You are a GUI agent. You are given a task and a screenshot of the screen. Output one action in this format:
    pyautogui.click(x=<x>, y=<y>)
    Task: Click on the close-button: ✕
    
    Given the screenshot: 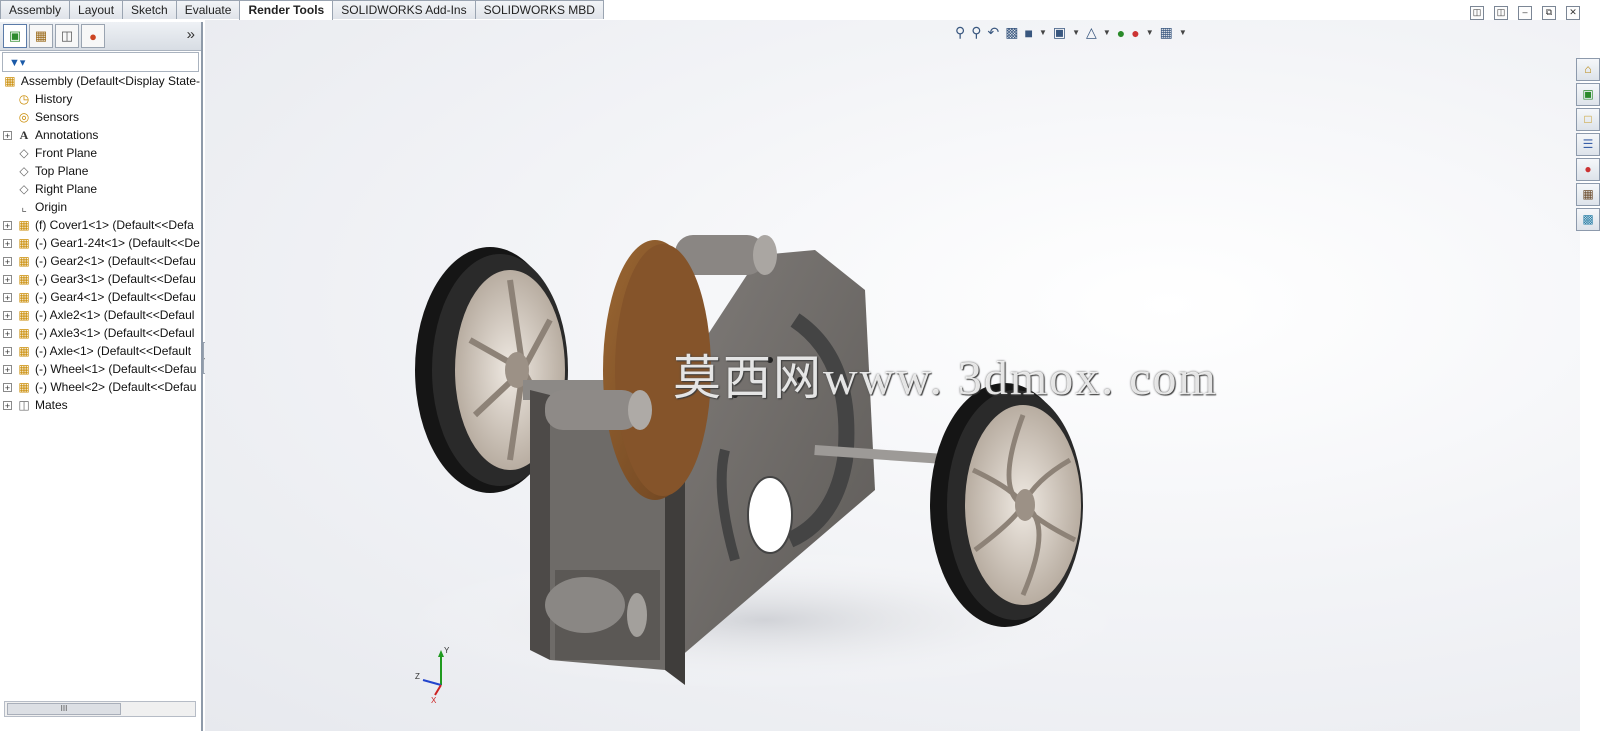 What is the action you would take?
    pyautogui.click(x=1573, y=13)
    